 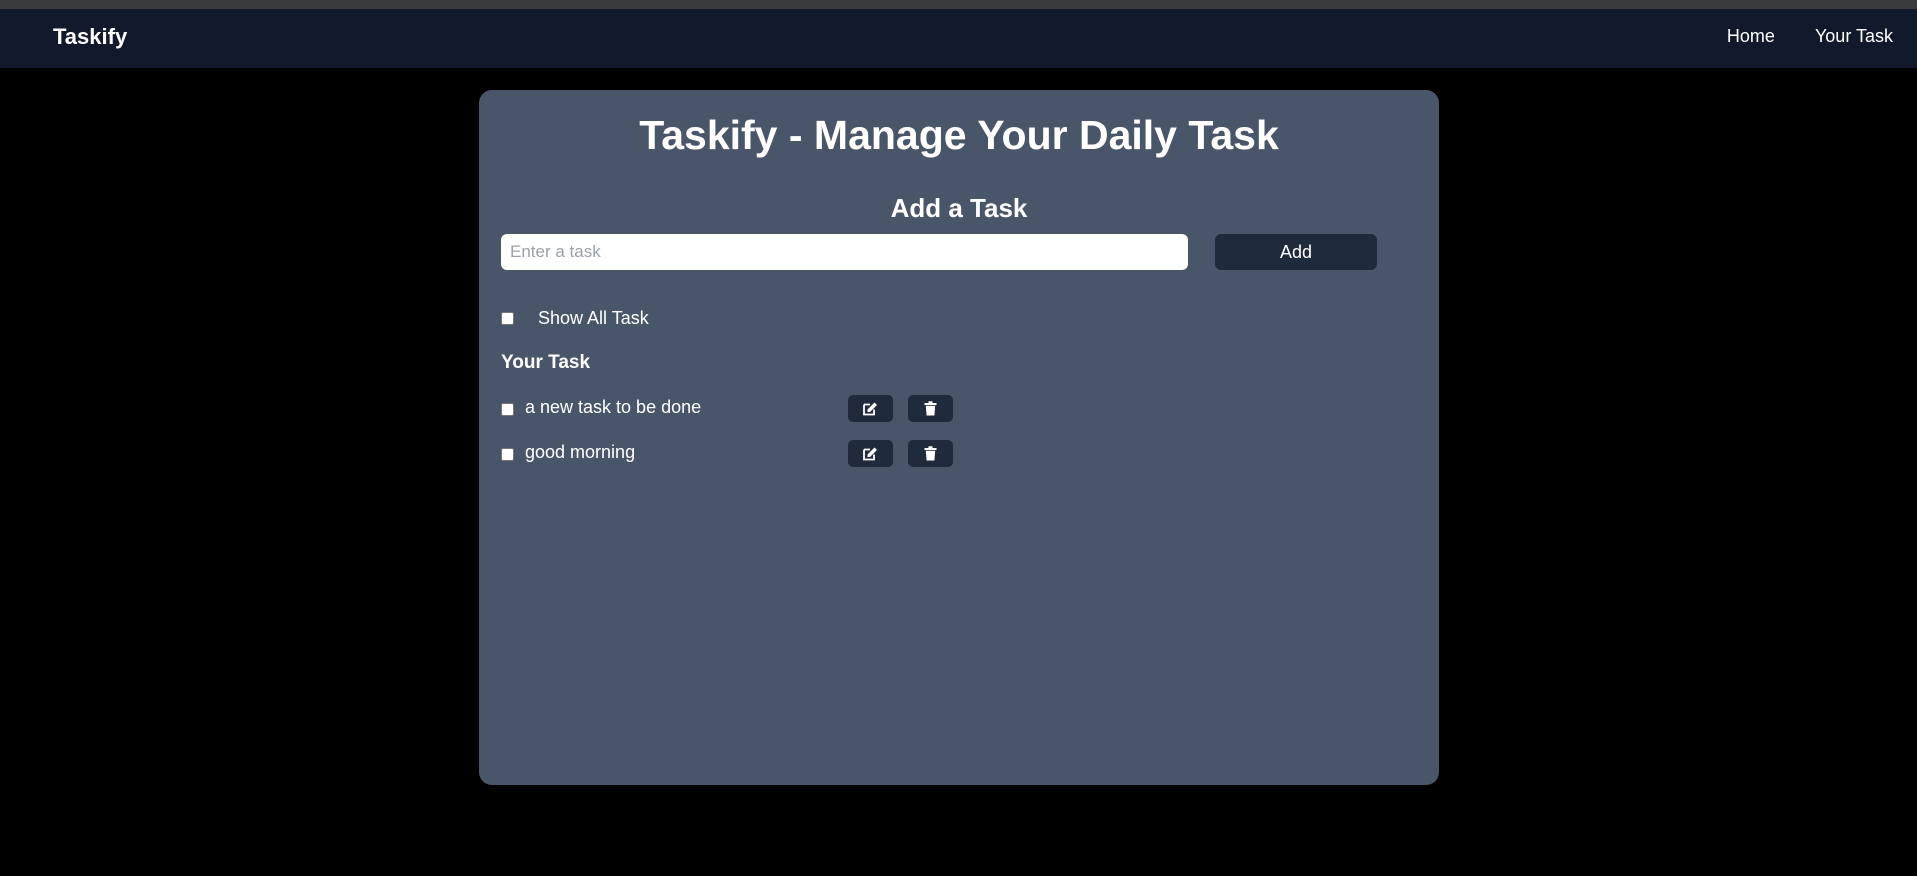 What do you see at coordinates (959, 208) in the screenshot?
I see `add-task-heading: Add a Task` at bounding box center [959, 208].